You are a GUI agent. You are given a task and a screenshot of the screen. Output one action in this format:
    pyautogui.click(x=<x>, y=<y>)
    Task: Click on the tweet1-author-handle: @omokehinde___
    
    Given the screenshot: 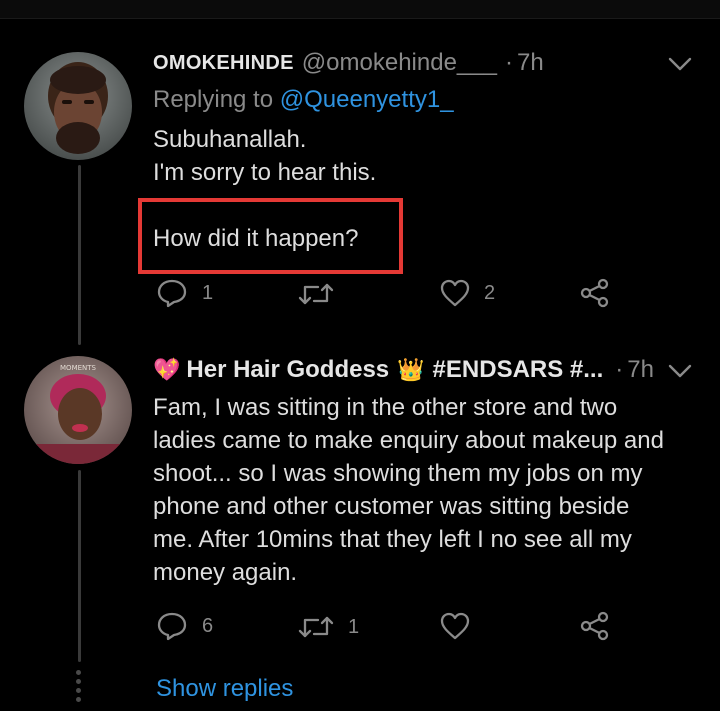 What is the action you would take?
    pyautogui.click(x=399, y=63)
    